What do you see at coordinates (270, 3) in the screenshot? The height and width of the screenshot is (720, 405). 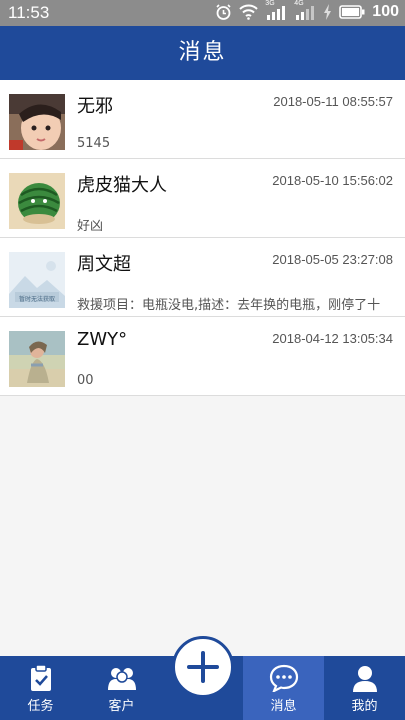 I see `network-type-label: 3G` at bounding box center [270, 3].